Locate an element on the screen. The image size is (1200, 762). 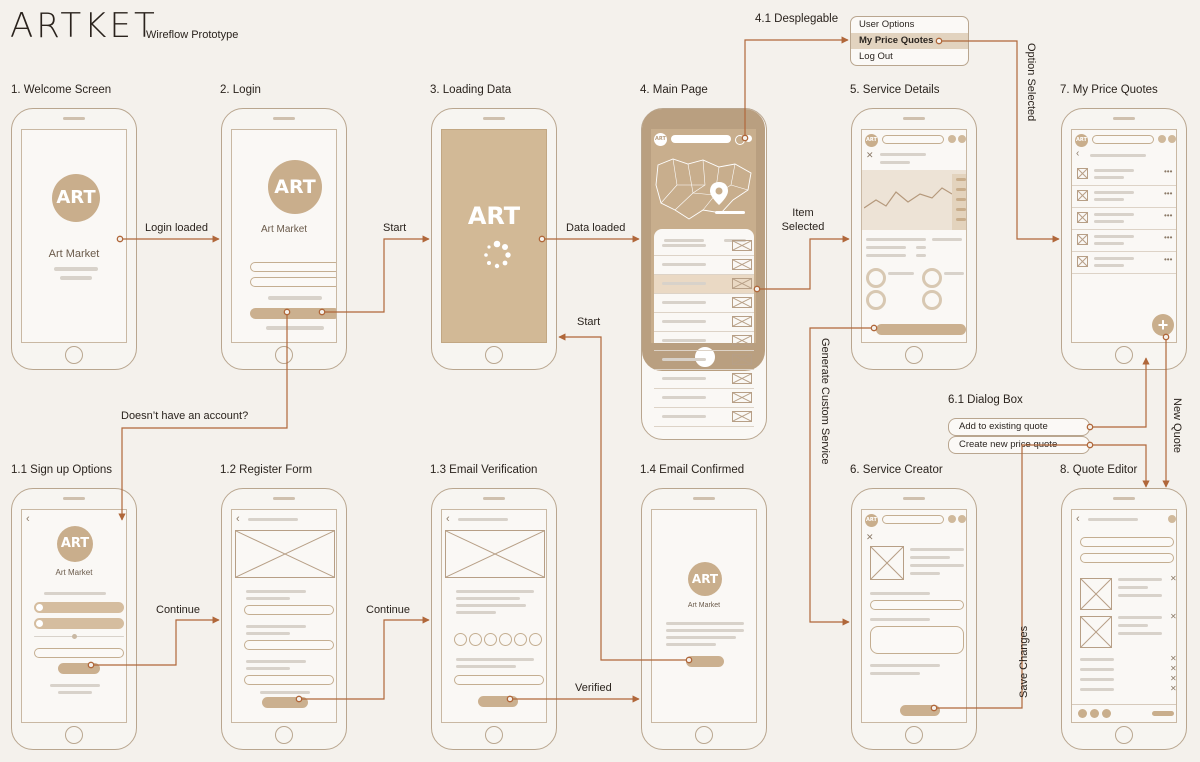
save-service-button is located at coordinates (920, 710).